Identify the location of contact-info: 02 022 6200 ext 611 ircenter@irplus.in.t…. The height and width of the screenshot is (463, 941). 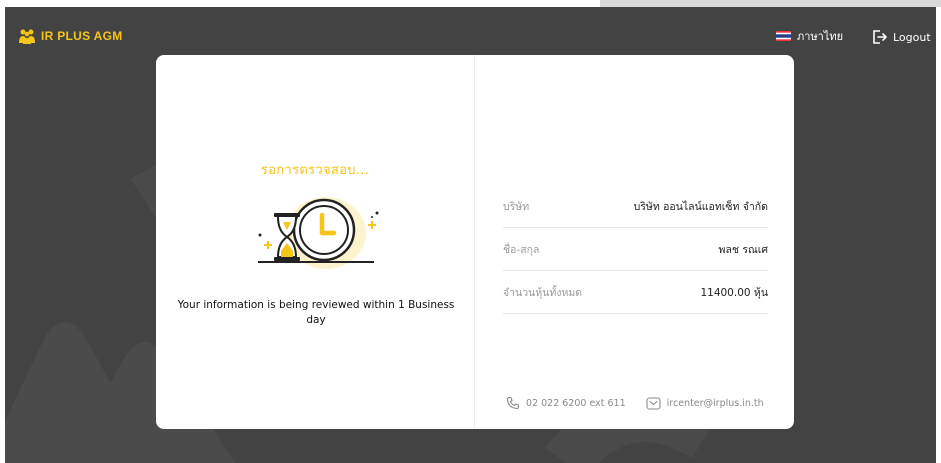
(635, 403).